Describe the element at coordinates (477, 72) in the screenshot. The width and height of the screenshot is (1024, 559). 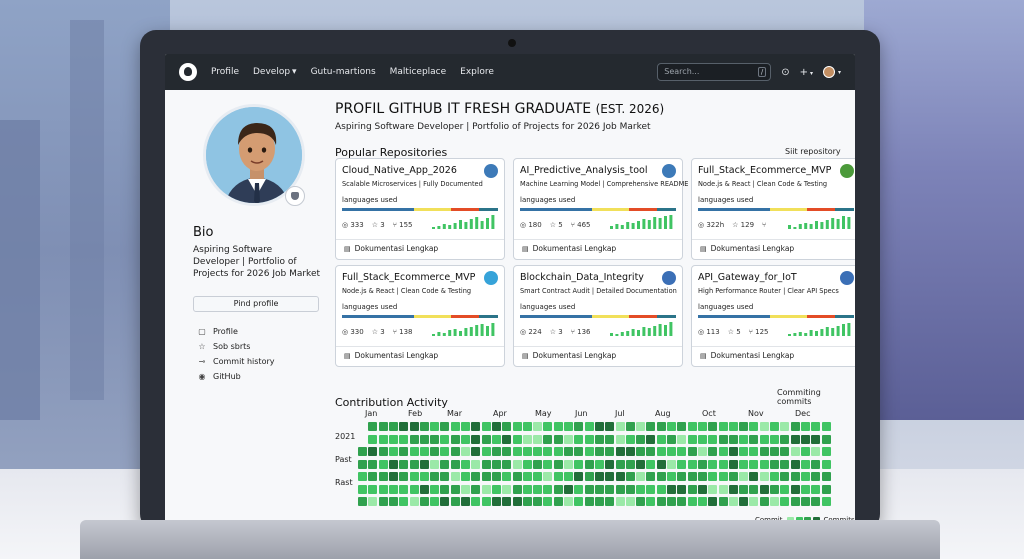
I see `nav-item-explore: Explore` at that location.